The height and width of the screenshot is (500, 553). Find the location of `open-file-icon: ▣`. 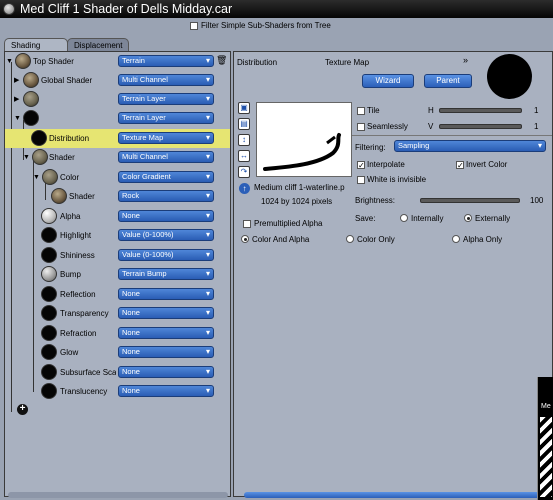

open-file-icon: ▣ is located at coordinates (244, 108).